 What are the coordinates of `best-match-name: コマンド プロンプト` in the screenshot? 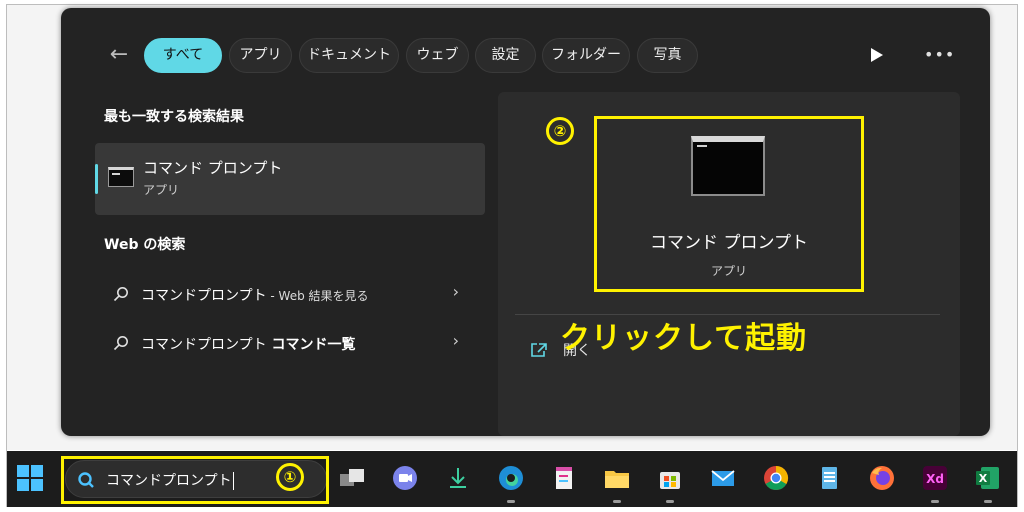 It's located at (213, 168).